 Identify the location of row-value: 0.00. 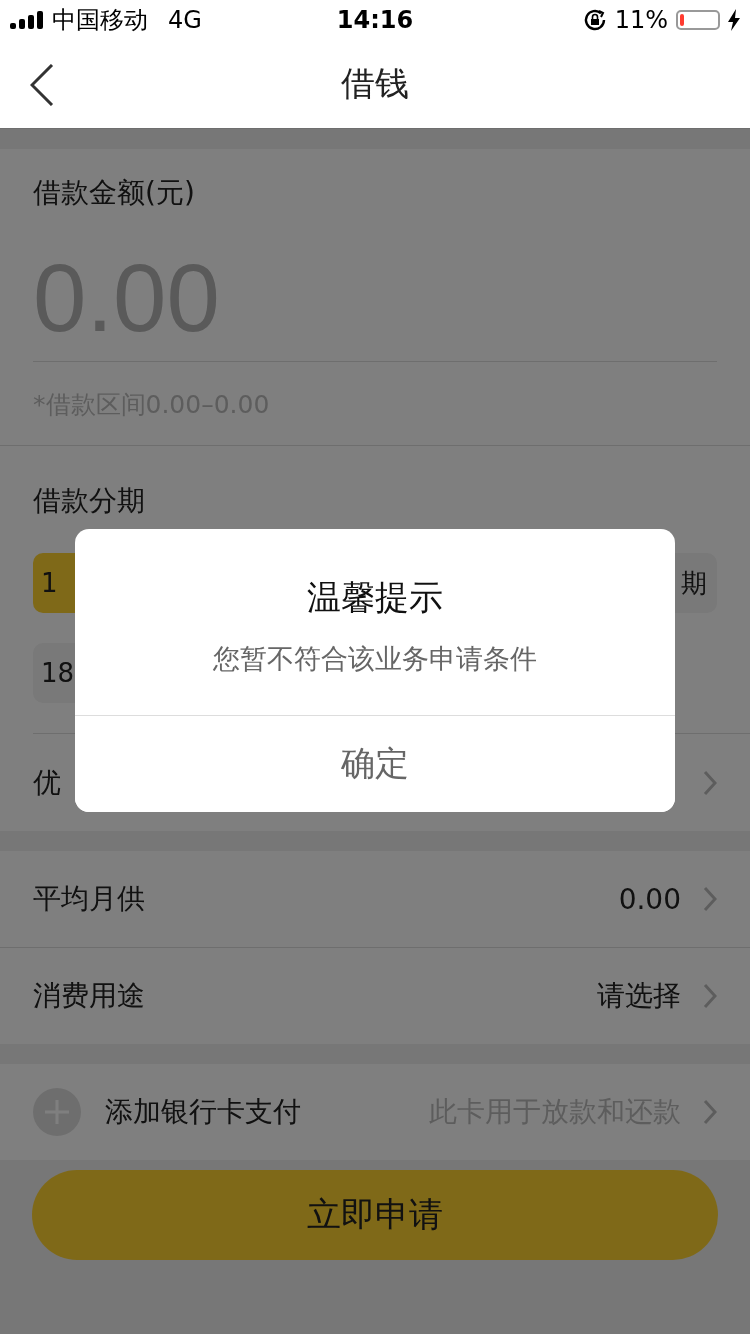
(649, 899).